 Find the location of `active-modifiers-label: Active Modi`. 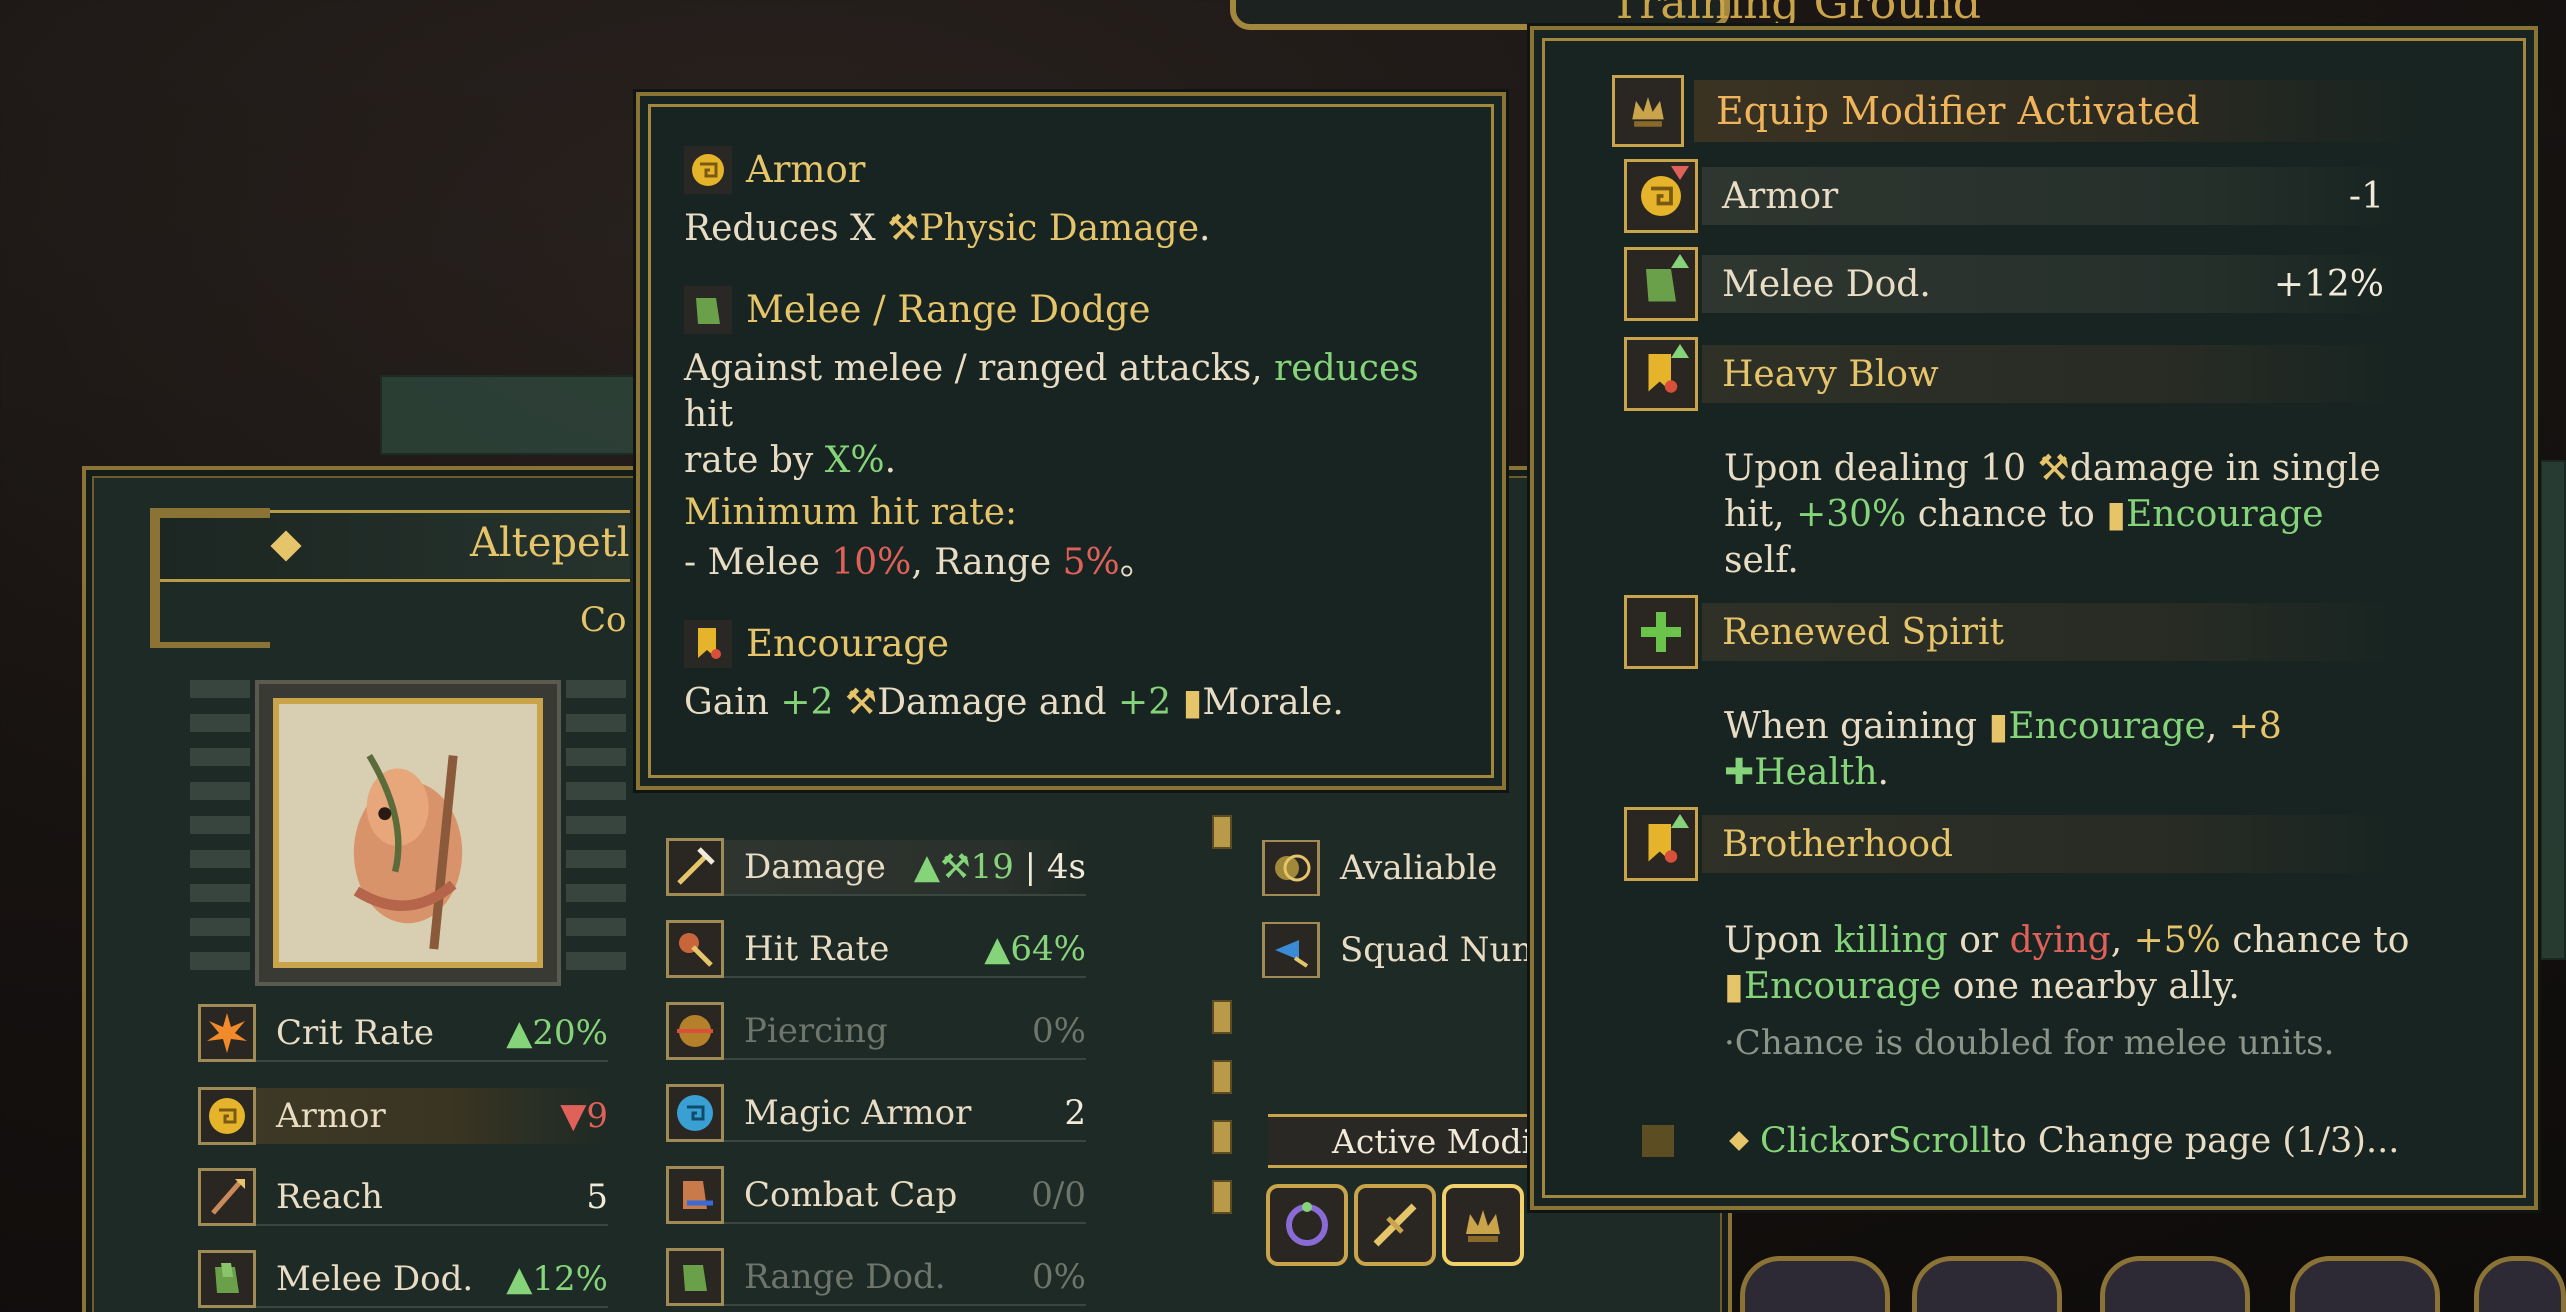

active-modifiers-label: Active Modi is located at coordinates (1398, 1141).